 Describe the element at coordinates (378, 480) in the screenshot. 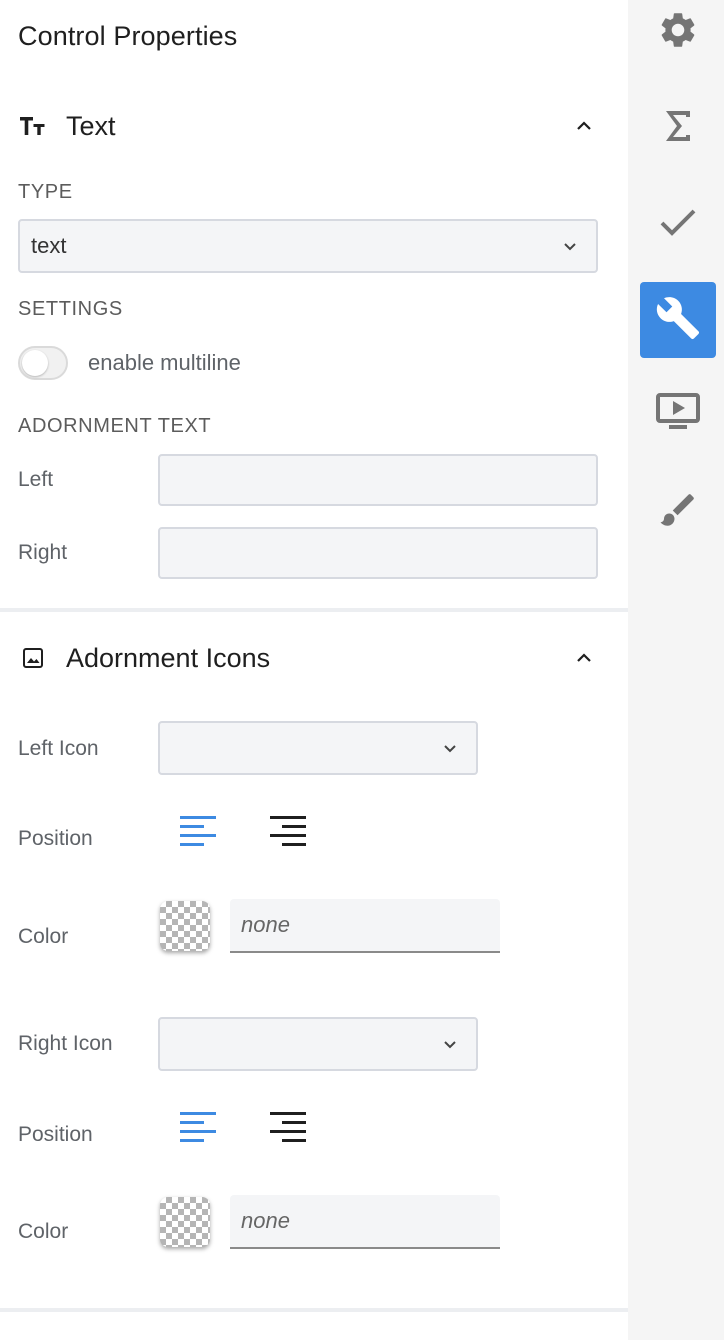

I see `left-adornment-text-input` at that location.